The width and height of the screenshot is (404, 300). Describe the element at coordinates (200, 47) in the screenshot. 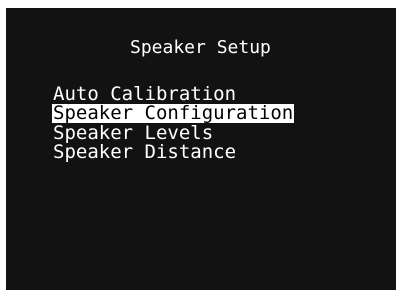

I see `page-title: Speaker Setup` at that location.